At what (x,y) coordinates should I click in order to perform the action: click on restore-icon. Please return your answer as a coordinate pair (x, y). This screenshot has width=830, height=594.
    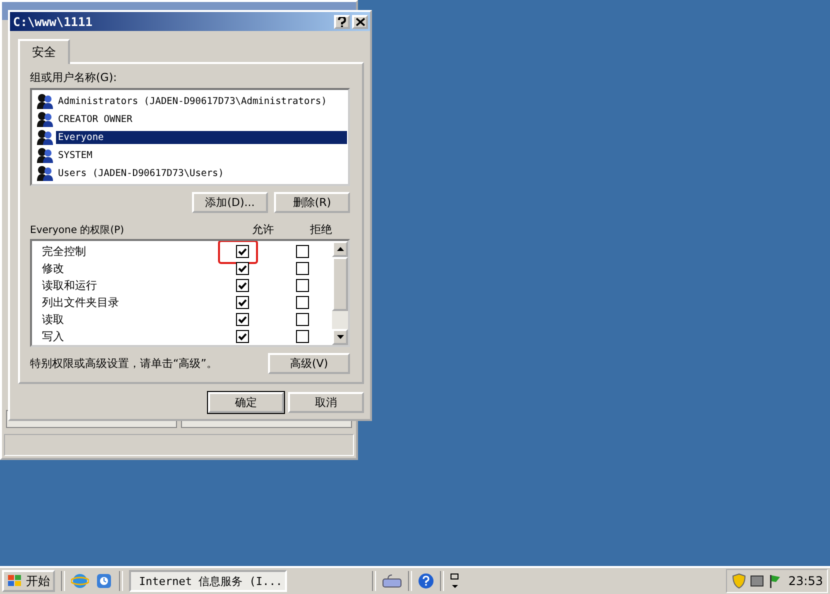
    Looking at the image, I should click on (455, 581).